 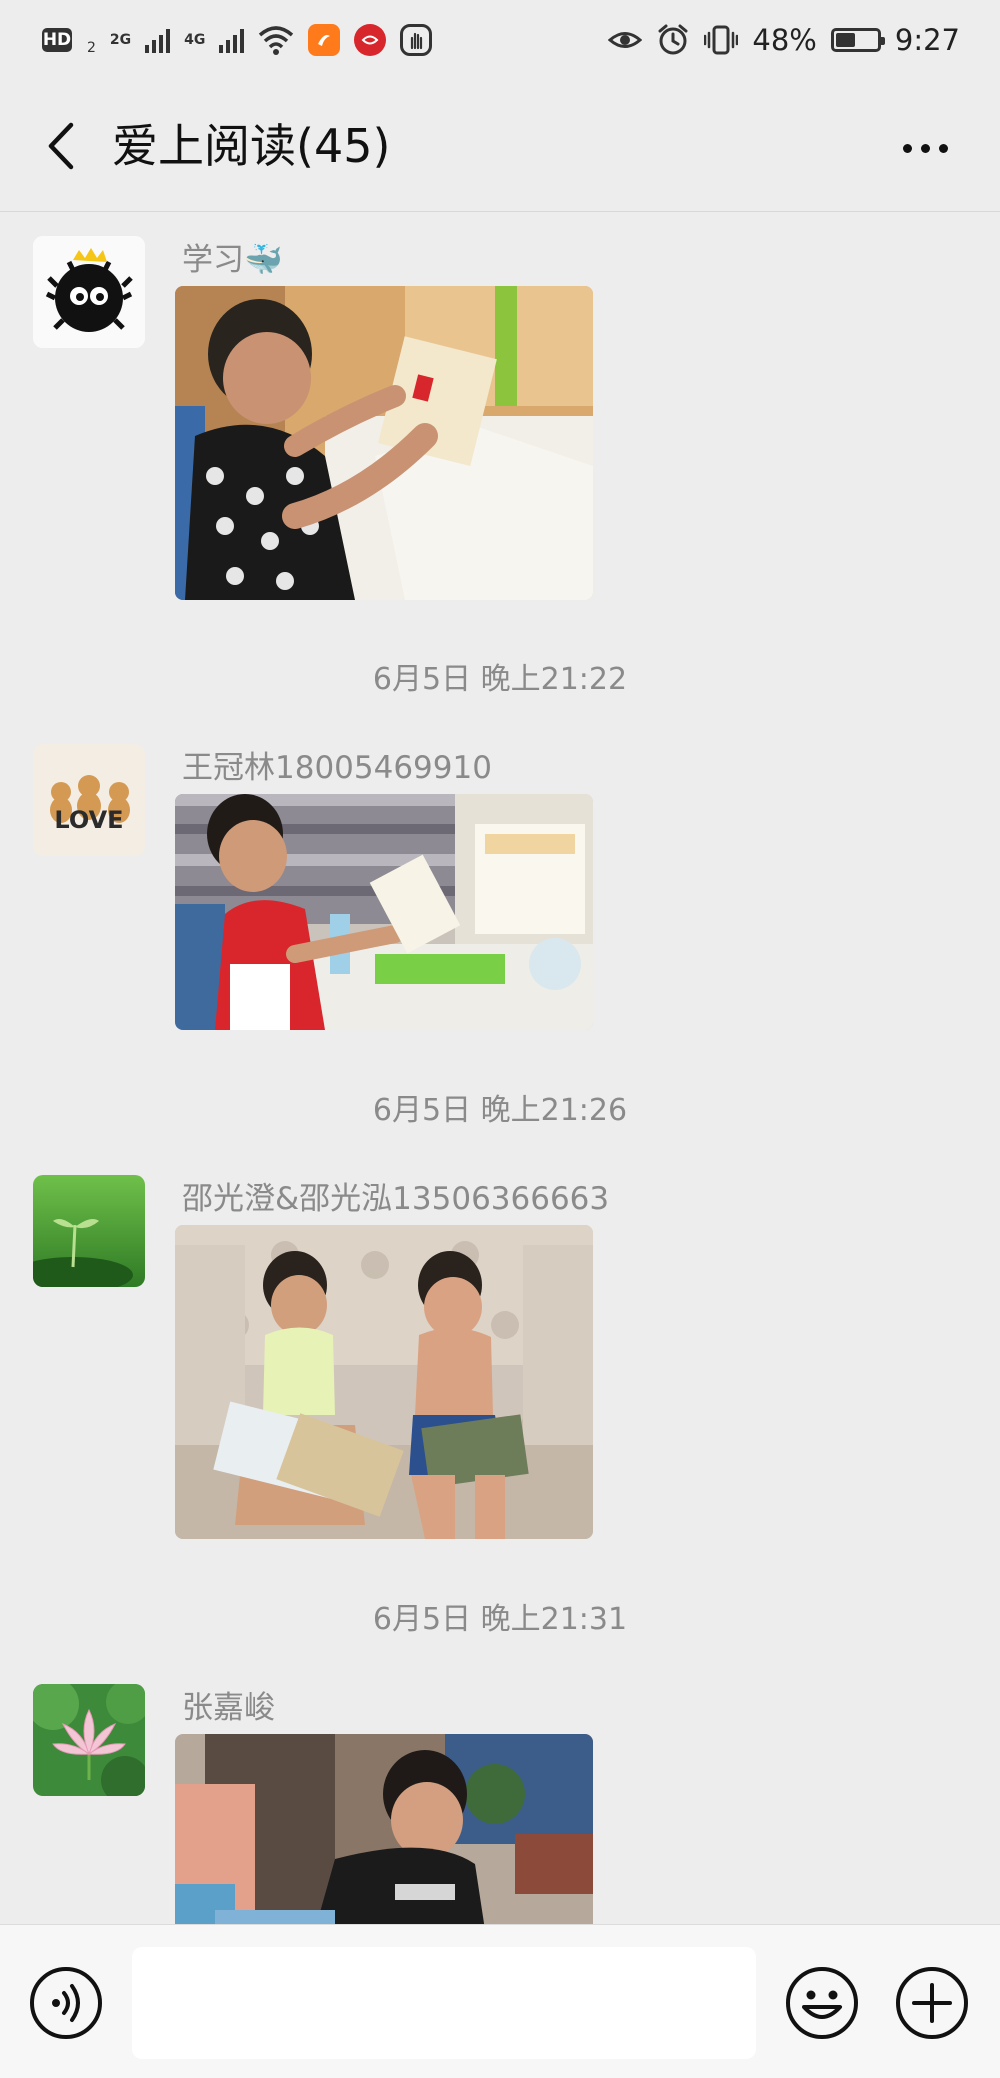 I want to click on back-button, so click(x=60, y=146).